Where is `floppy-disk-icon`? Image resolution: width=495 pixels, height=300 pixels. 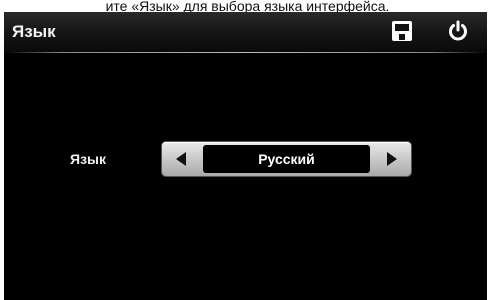
floppy-disk-icon is located at coordinates (402, 31).